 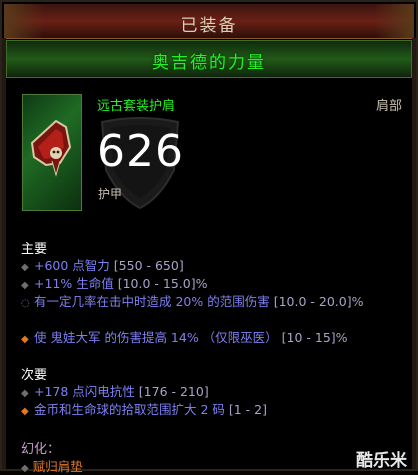 I want to click on primary-stat: ◆ +600 点智力 [550 - 650], so click(x=216, y=266).